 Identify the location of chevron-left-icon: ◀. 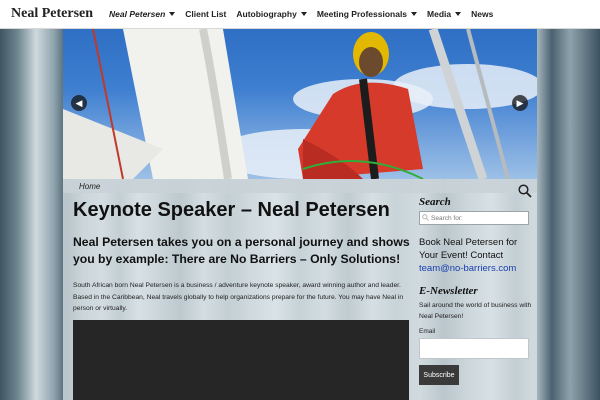
(79, 102).